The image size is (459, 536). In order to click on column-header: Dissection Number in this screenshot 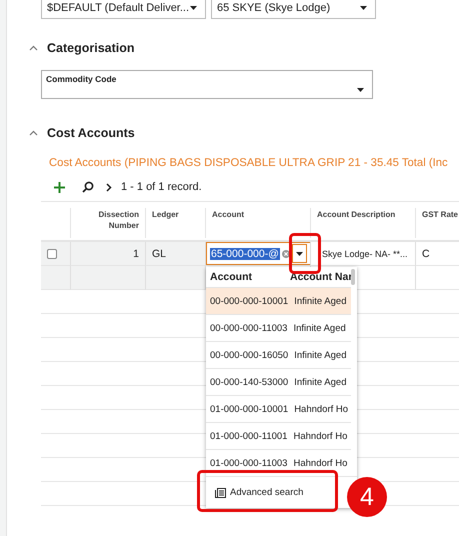, I will do `click(107, 223)`.